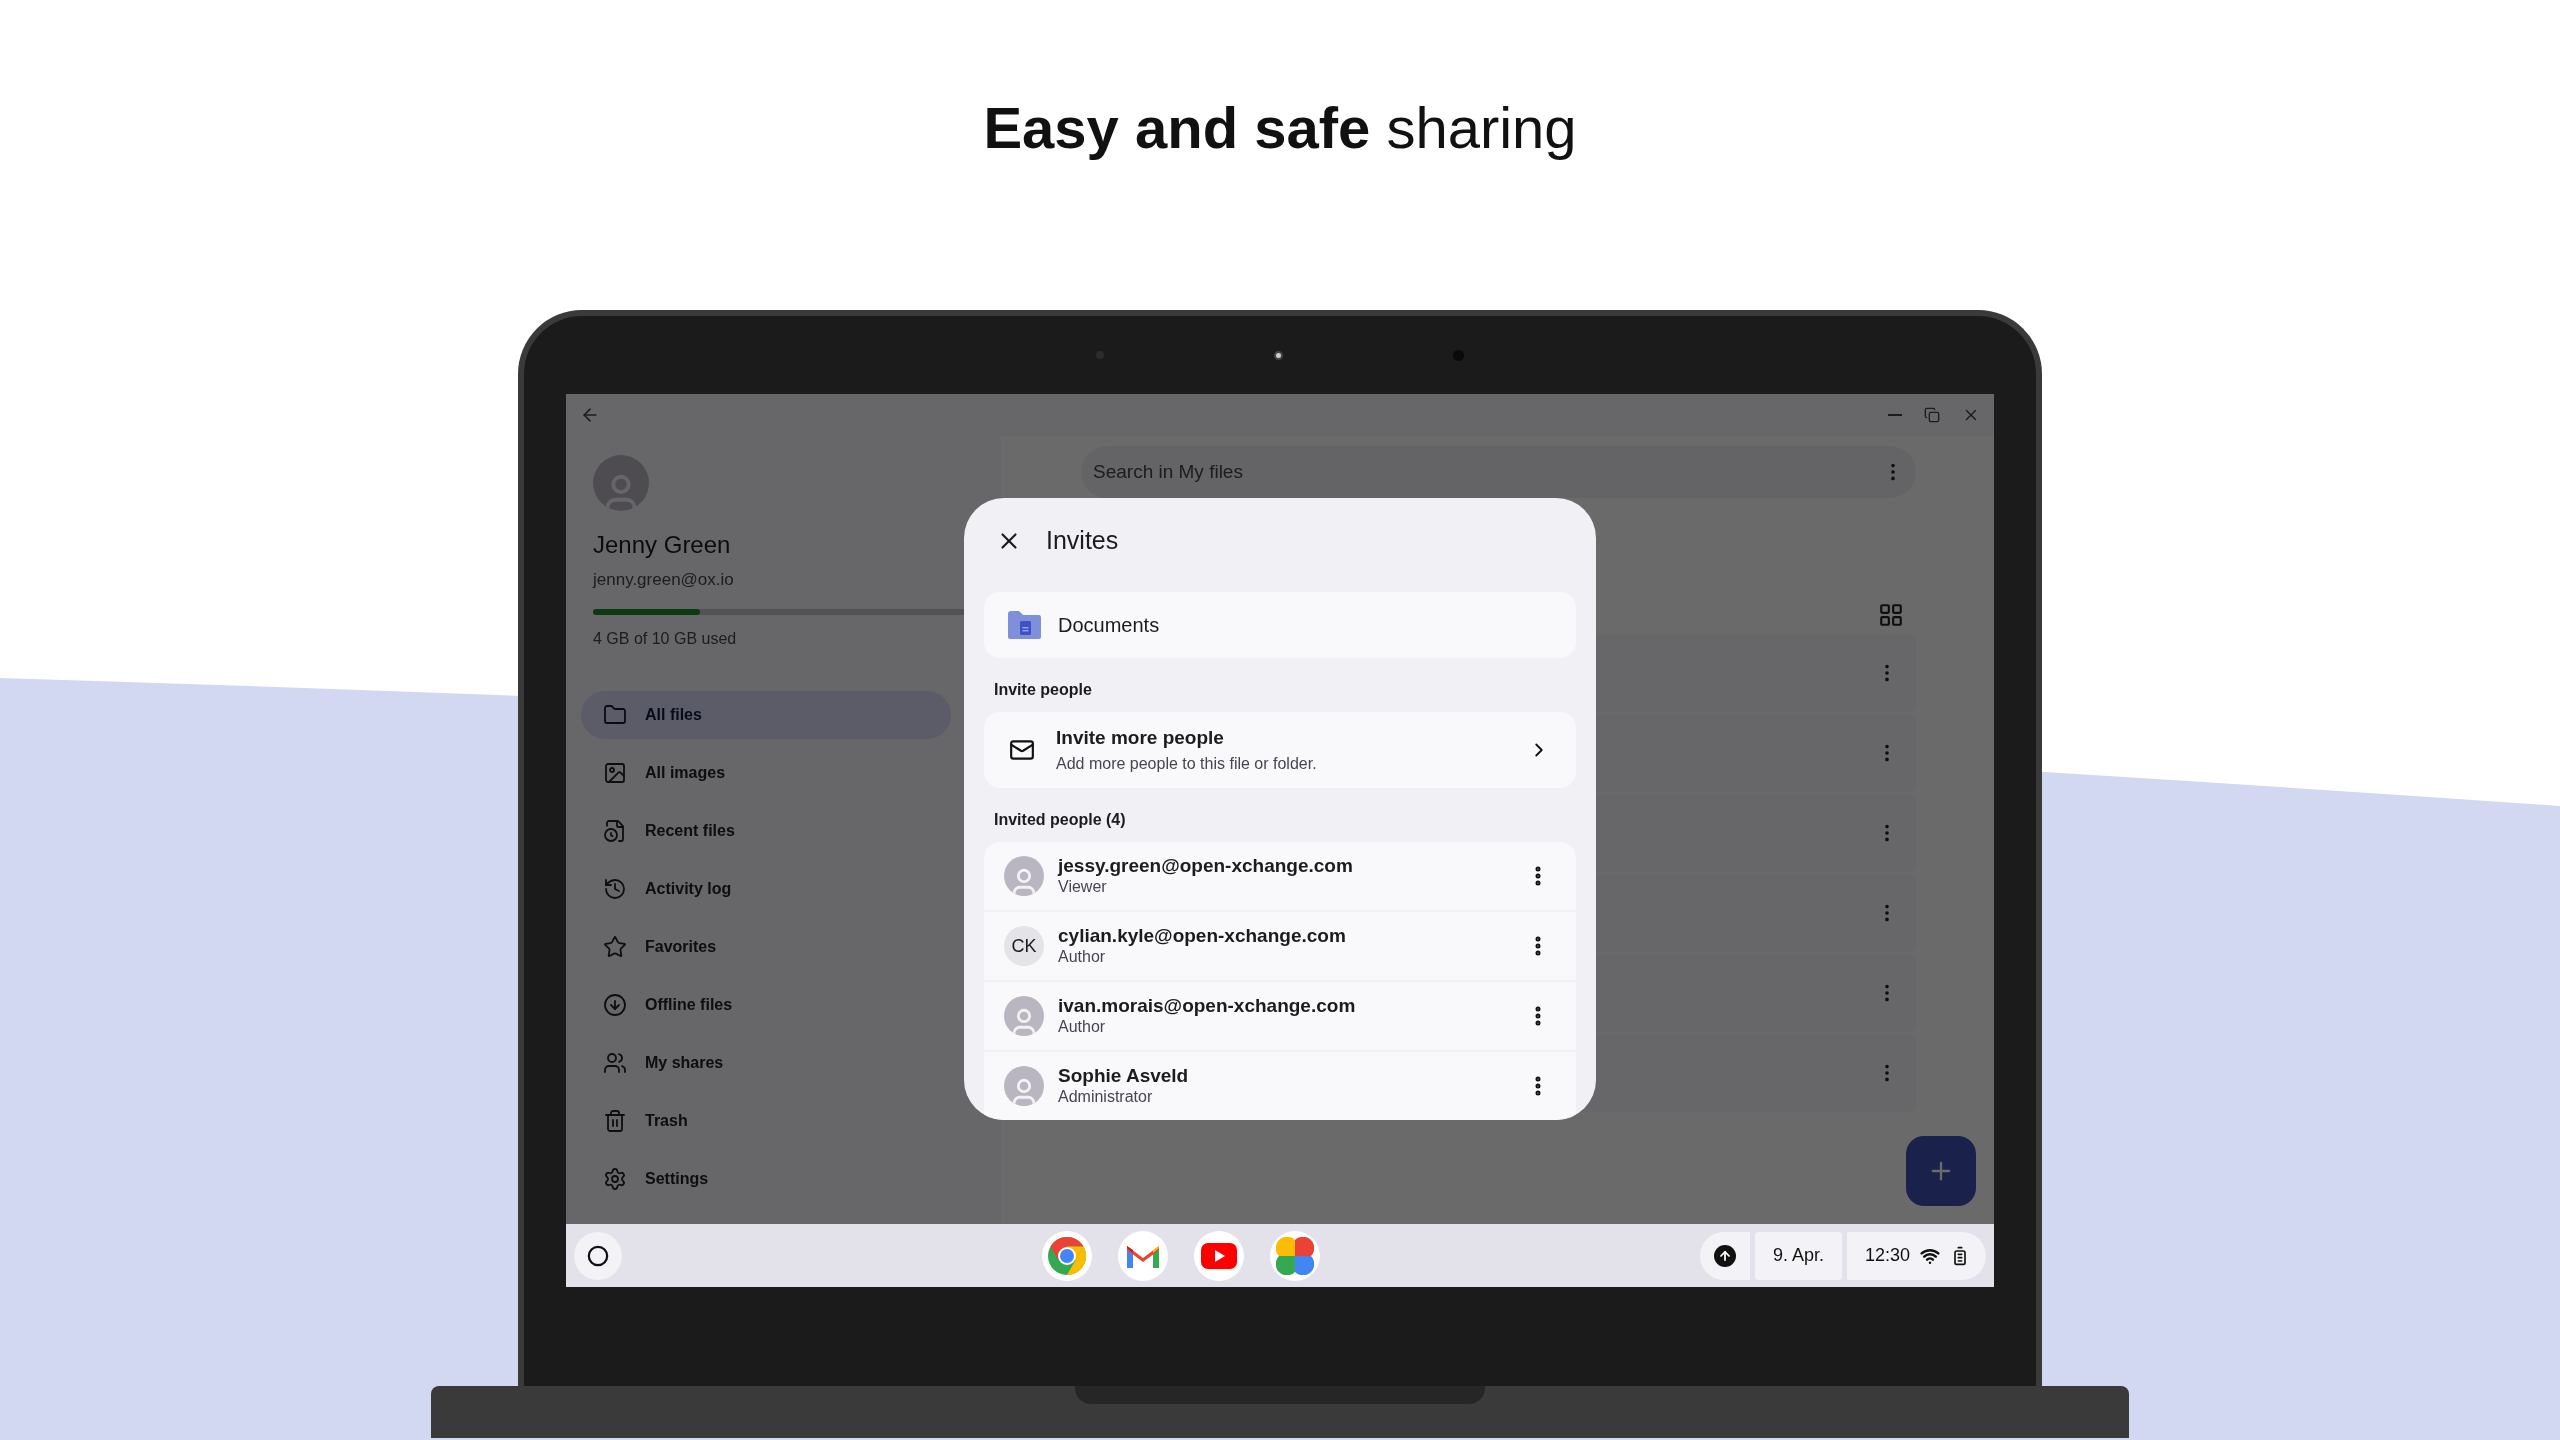  Describe the element at coordinates (1280, 750) in the screenshot. I see `invite-more-button: Invite more people Add more people to this file or folder.` at that location.